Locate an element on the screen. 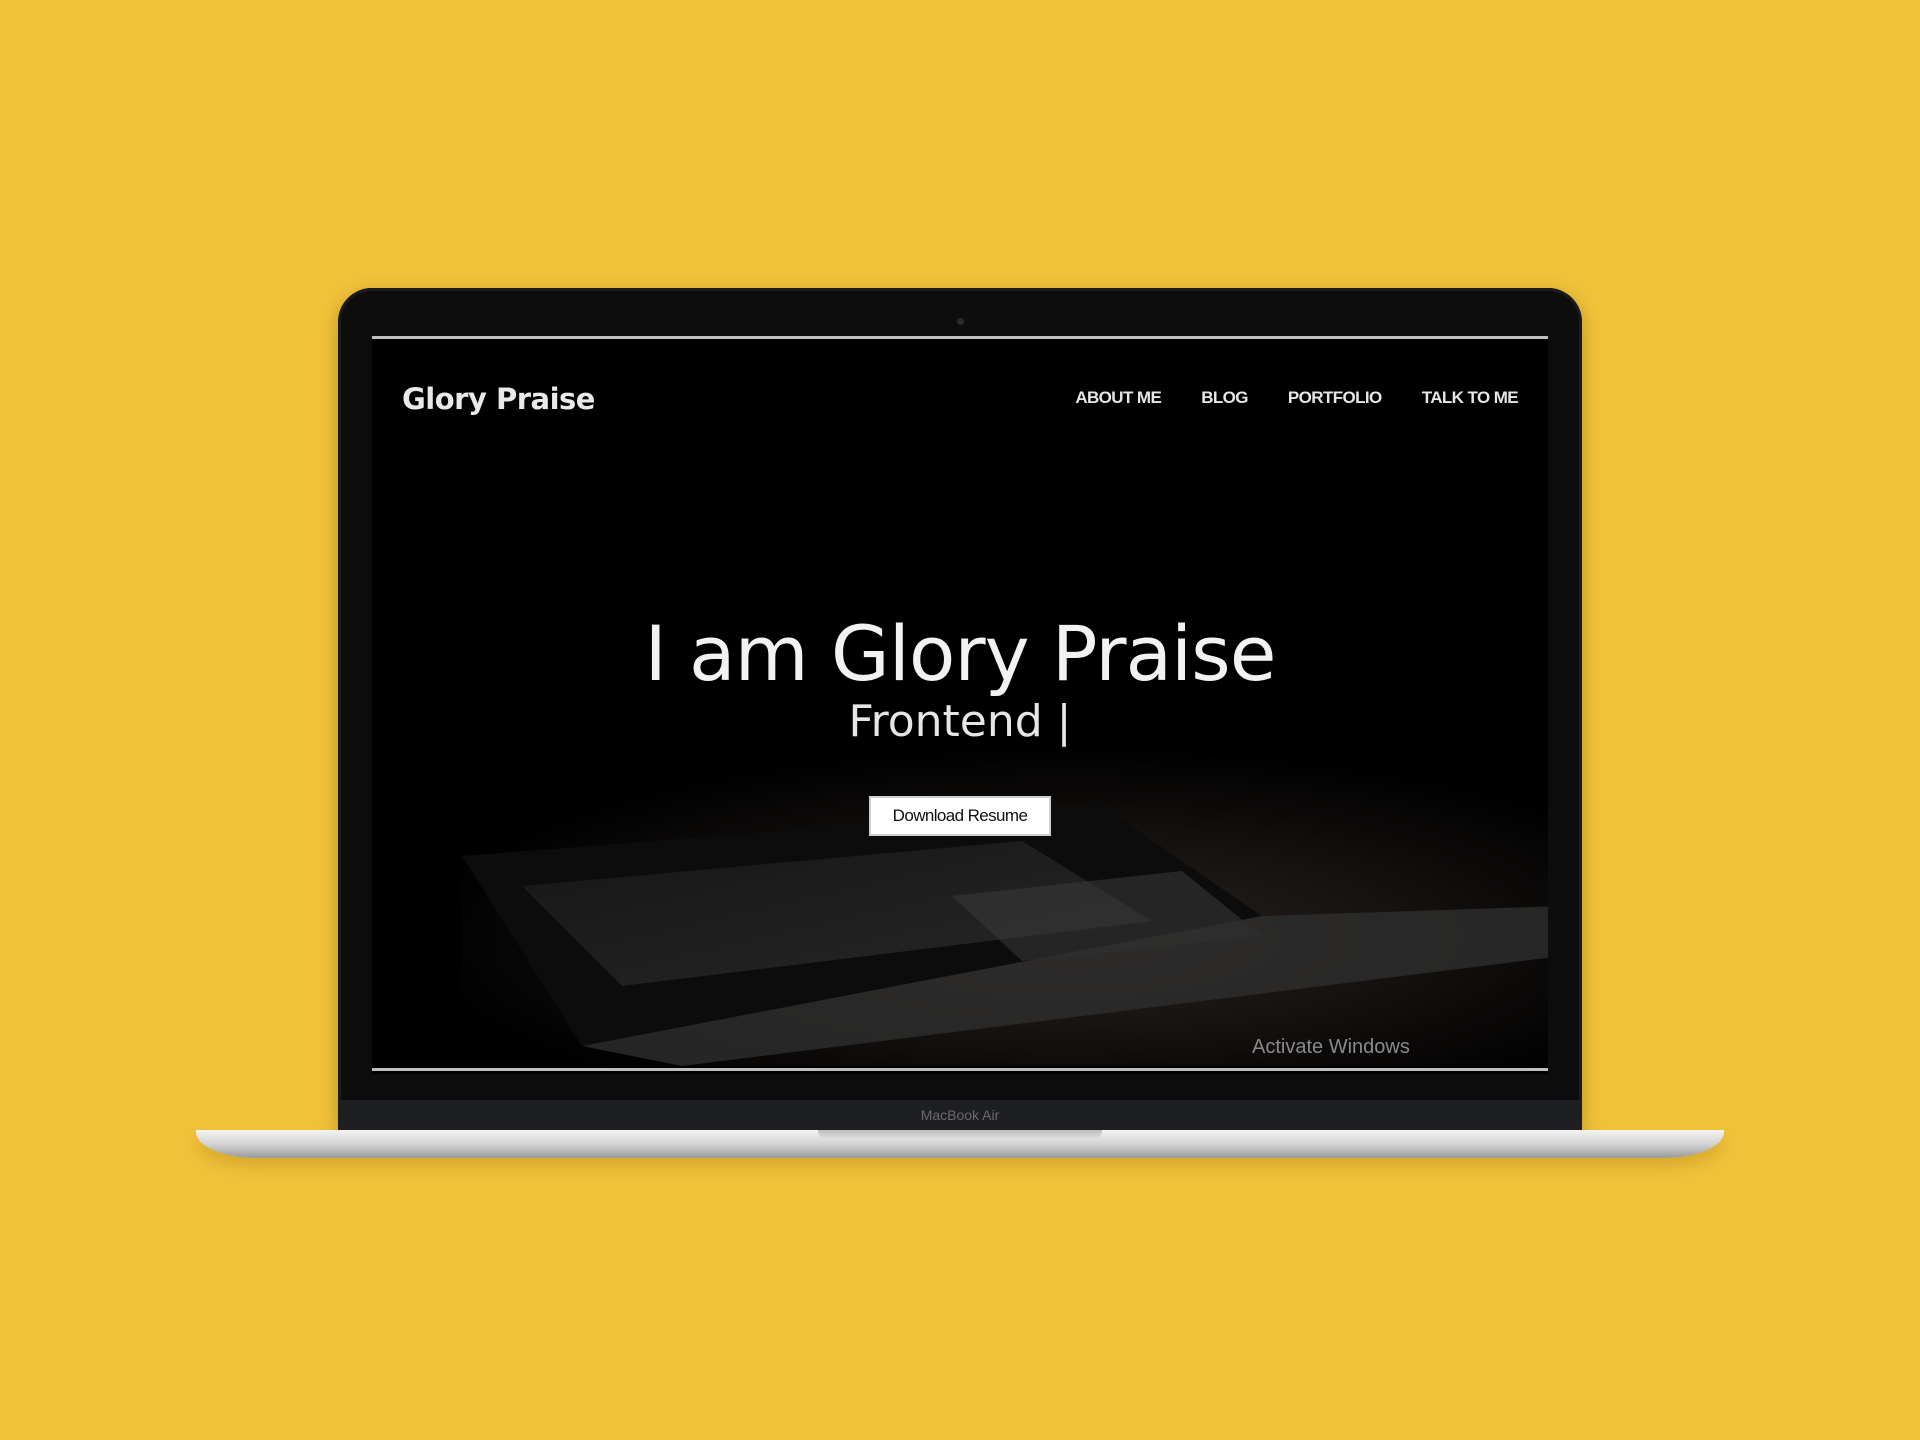 This screenshot has height=1440, width=1920. top-nav: ABOUT ME BLOG PORTFOLIO TALK TO ME is located at coordinates (1296, 398).